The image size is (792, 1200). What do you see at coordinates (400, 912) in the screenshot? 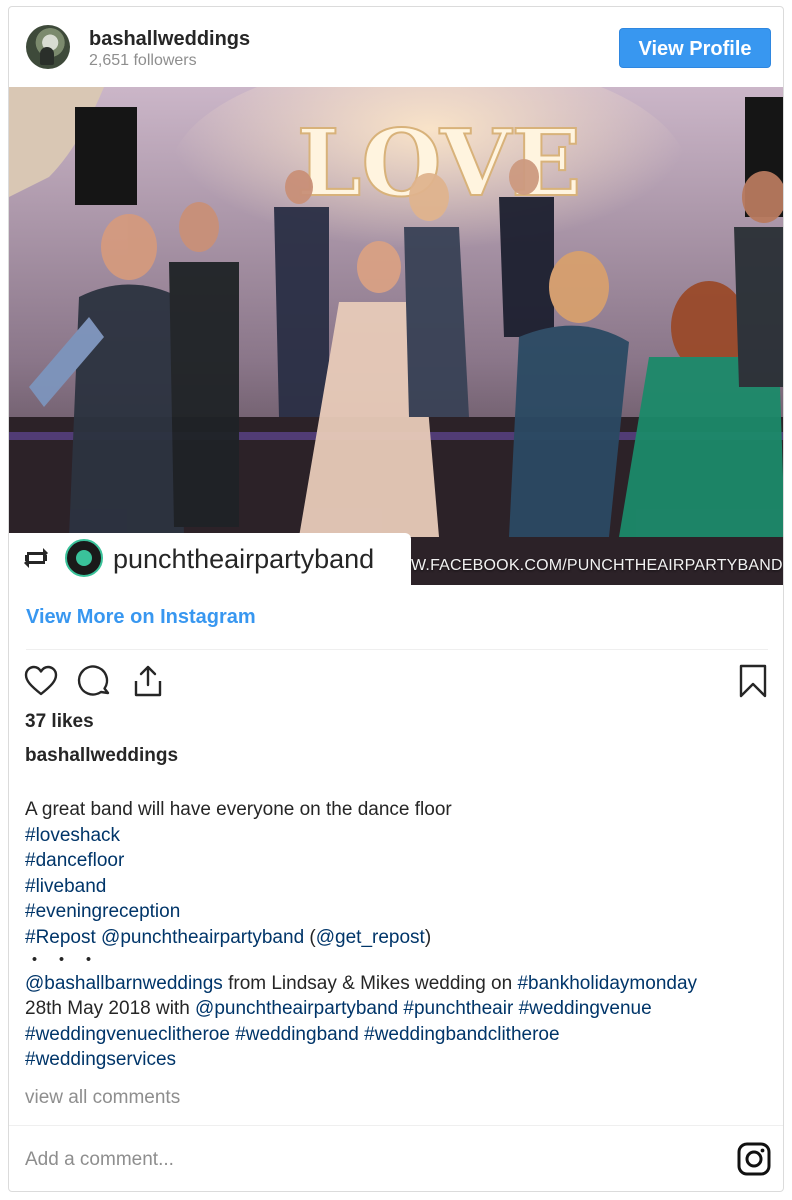
I see `caption-line: #eveningreception` at bounding box center [400, 912].